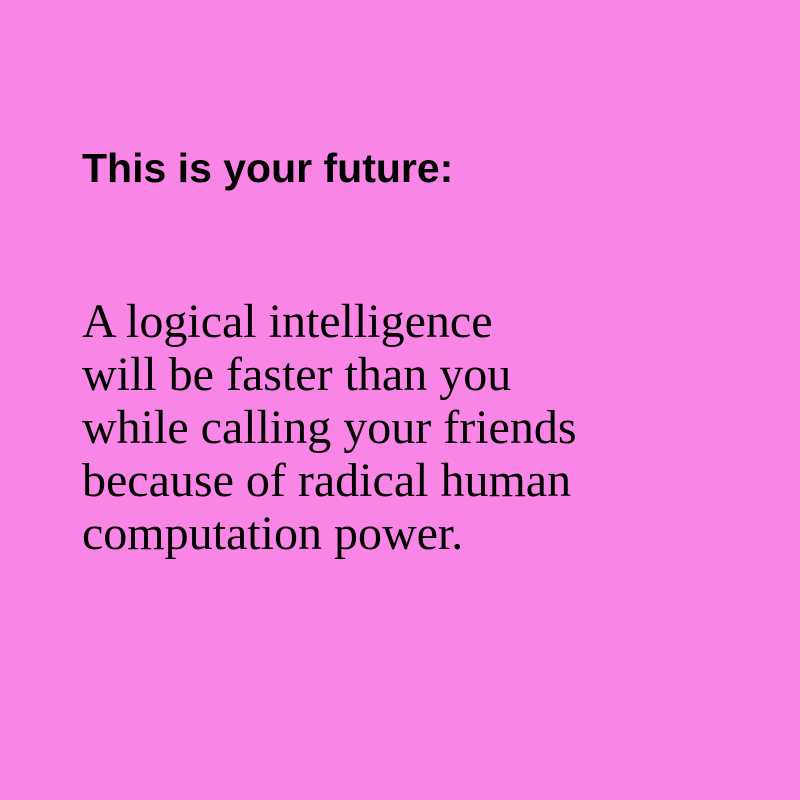 The height and width of the screenshot is (800, 800). Describe the element at coordinates (273, 533) in the screenshot. I see `body-line: computation power.` at that location.